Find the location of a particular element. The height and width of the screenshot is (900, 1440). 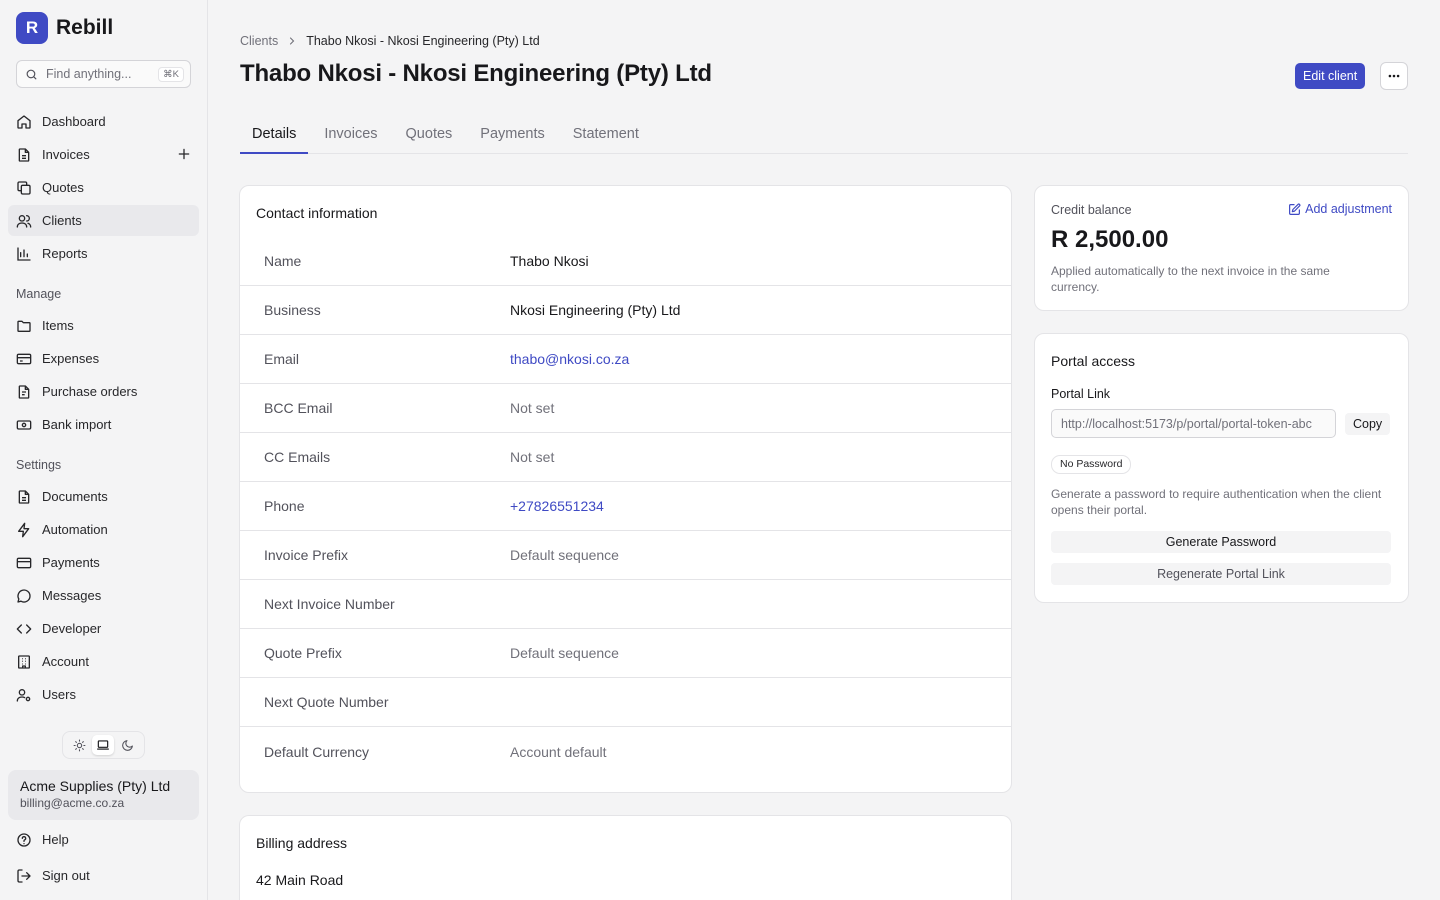

folder-icon is located at coordinates (24, 326).